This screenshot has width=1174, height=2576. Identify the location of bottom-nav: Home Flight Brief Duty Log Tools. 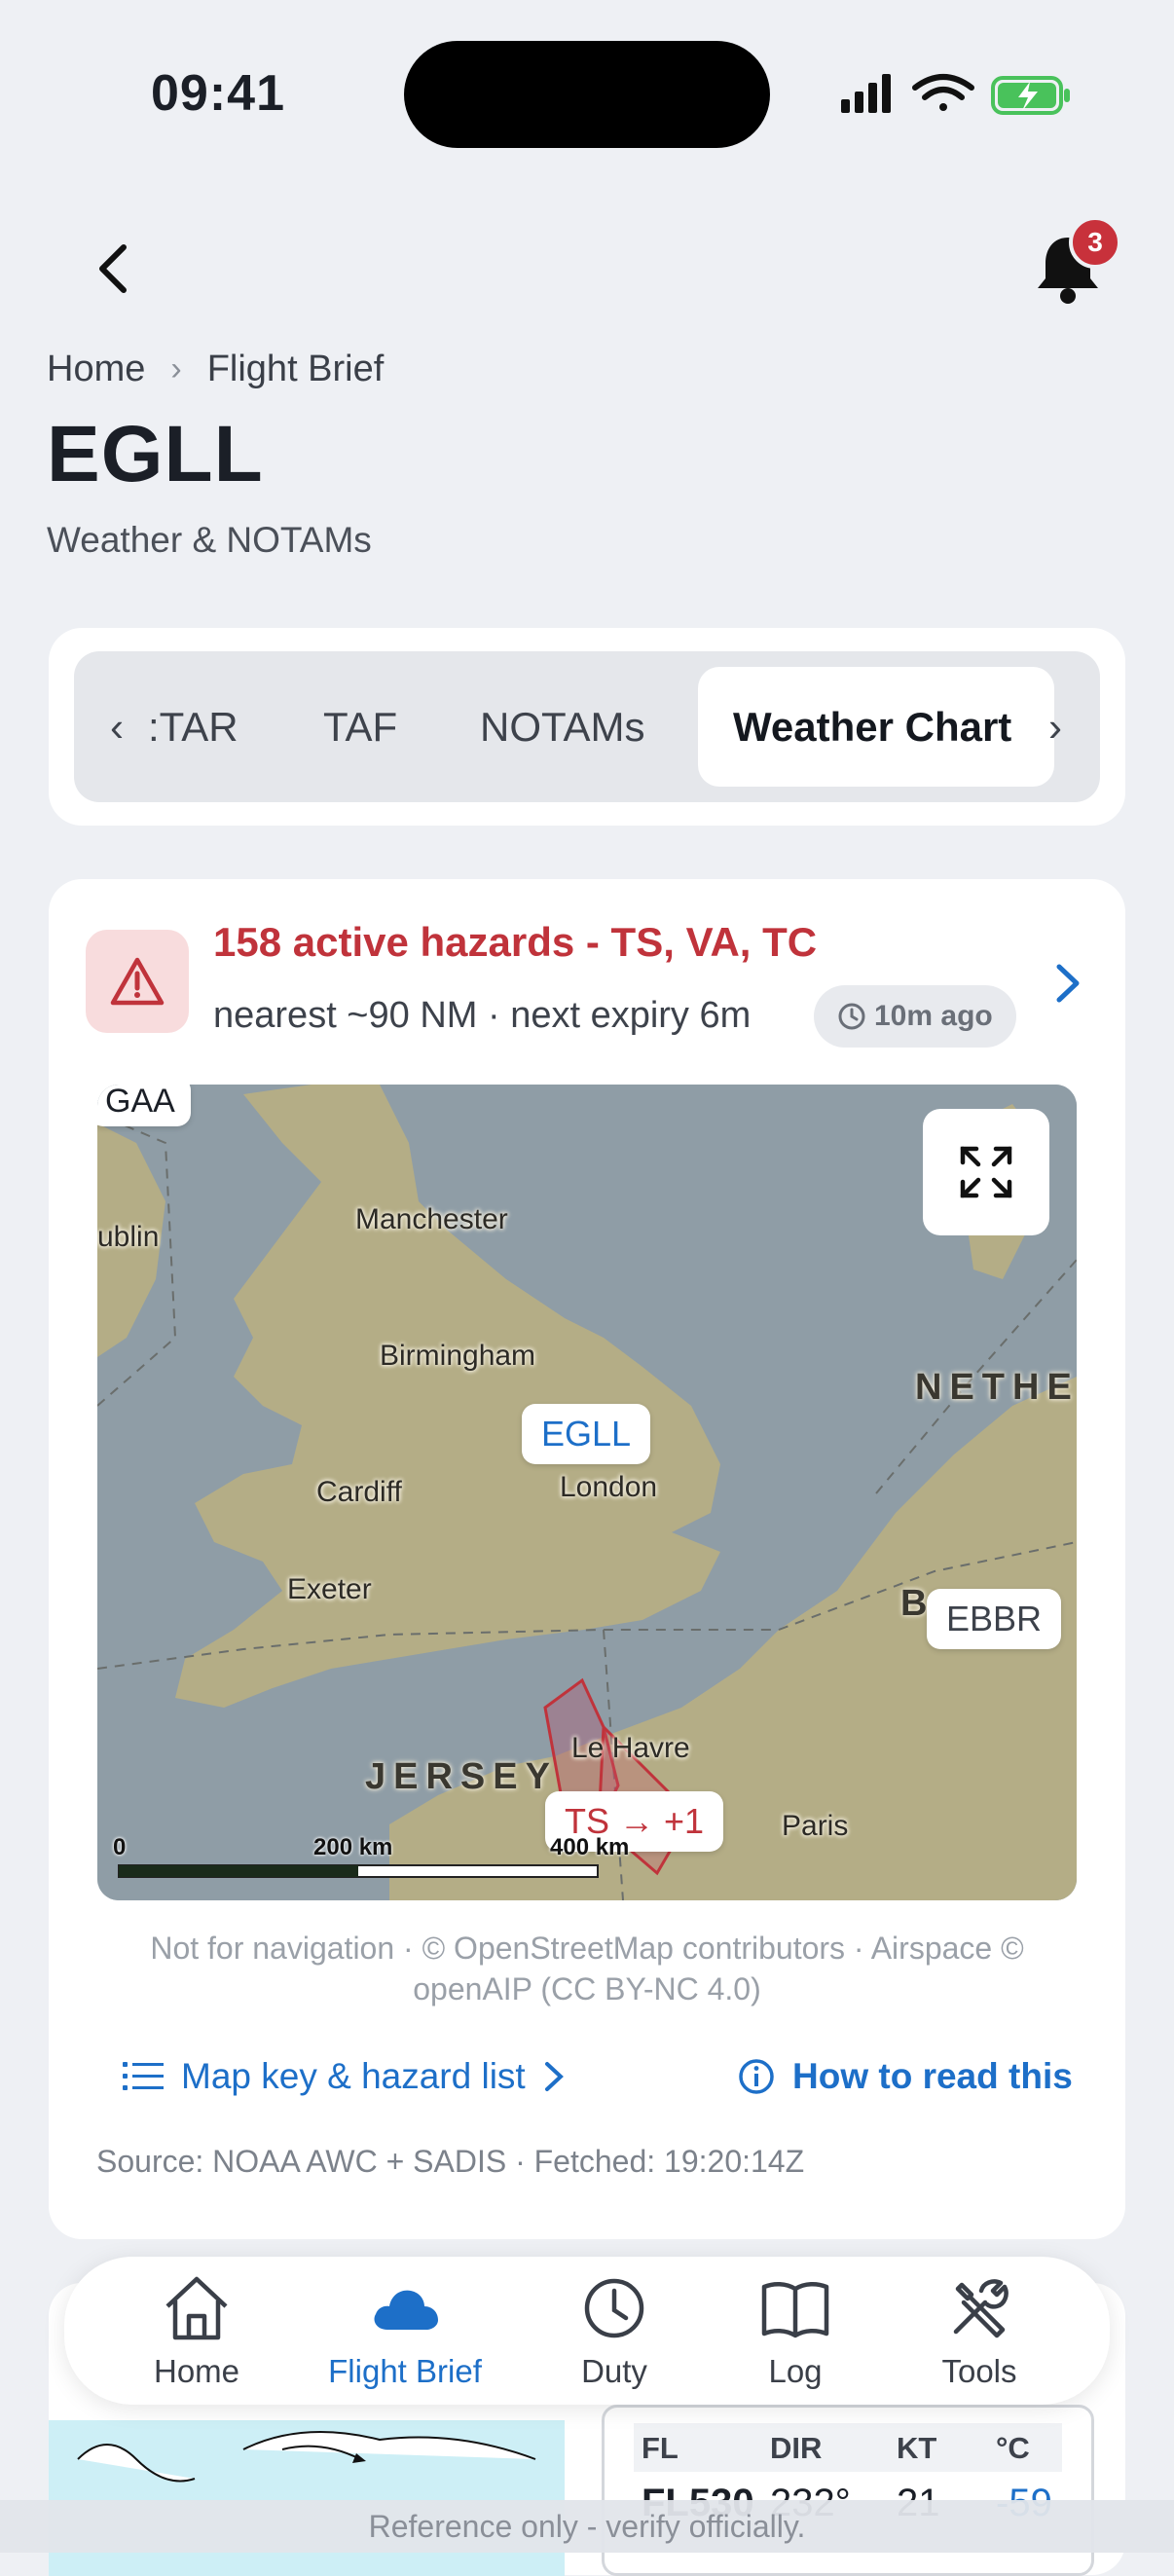
(587, 2331).